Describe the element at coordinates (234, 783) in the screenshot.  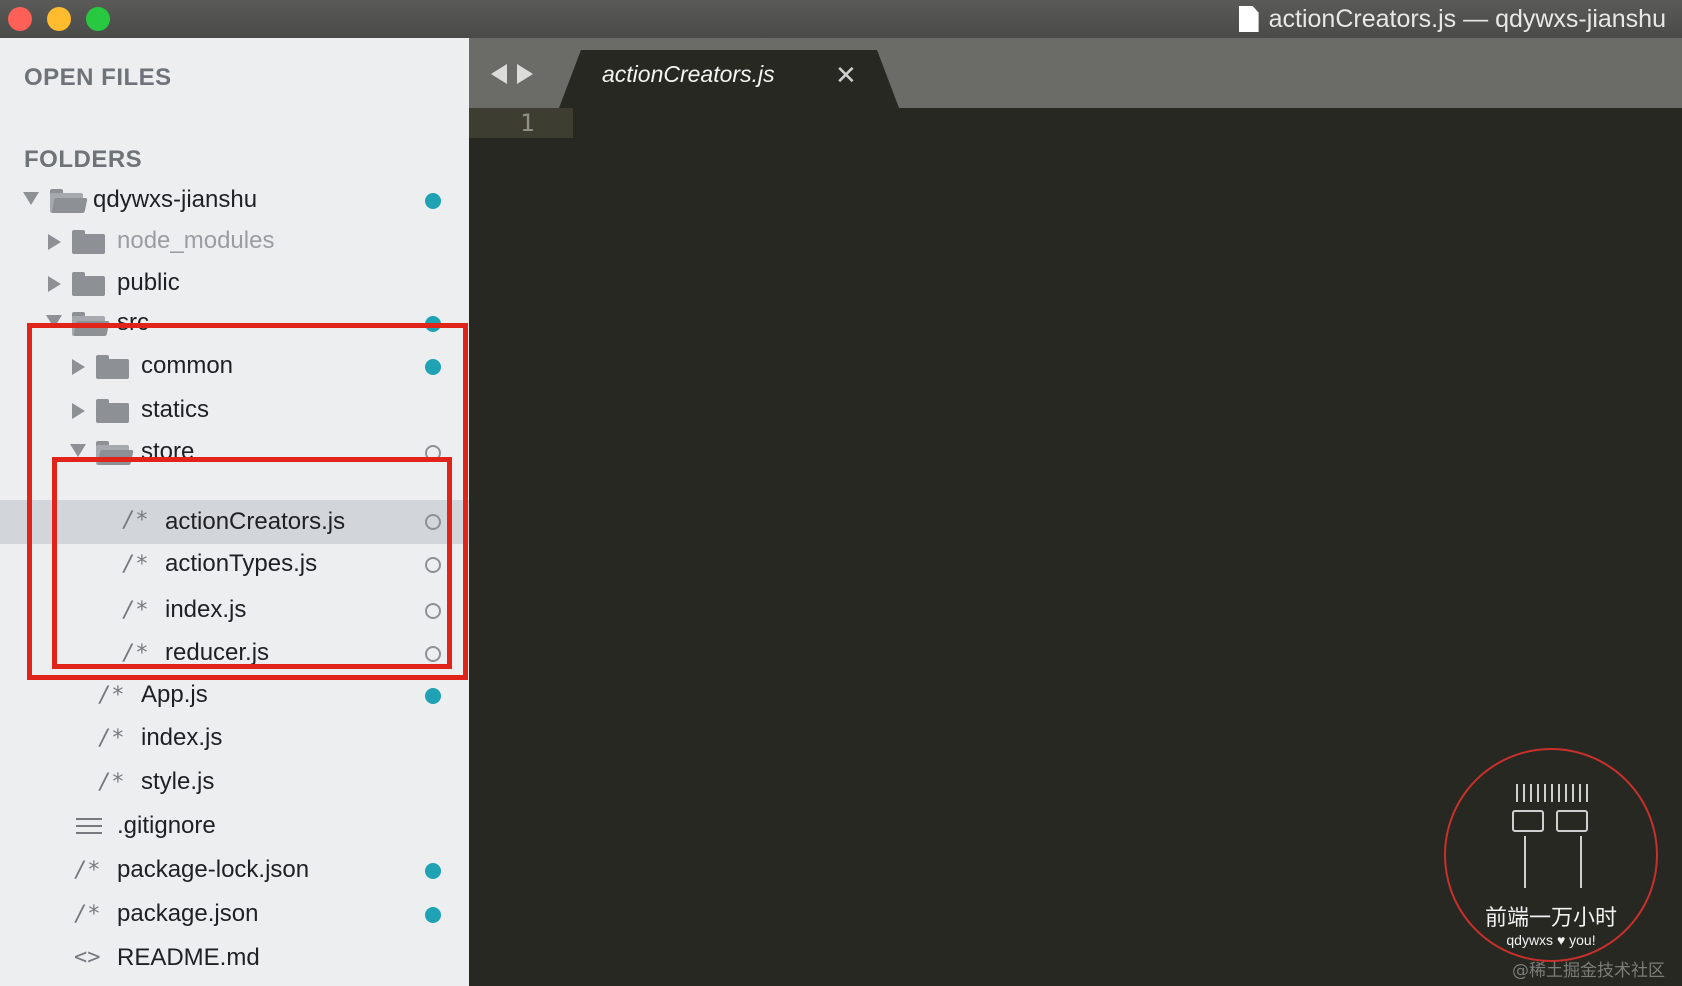
I see `tree-item-style-js: /* style.js` at that location.